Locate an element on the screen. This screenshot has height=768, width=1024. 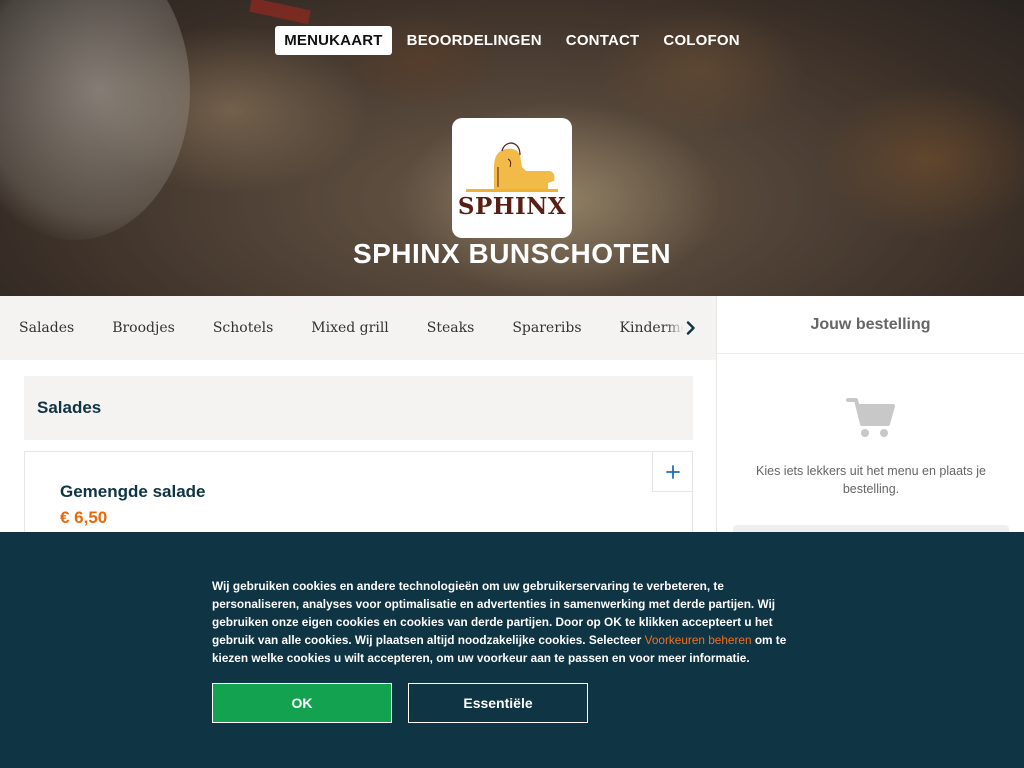
category-salades: Salades is located at coordinates (46, 328).